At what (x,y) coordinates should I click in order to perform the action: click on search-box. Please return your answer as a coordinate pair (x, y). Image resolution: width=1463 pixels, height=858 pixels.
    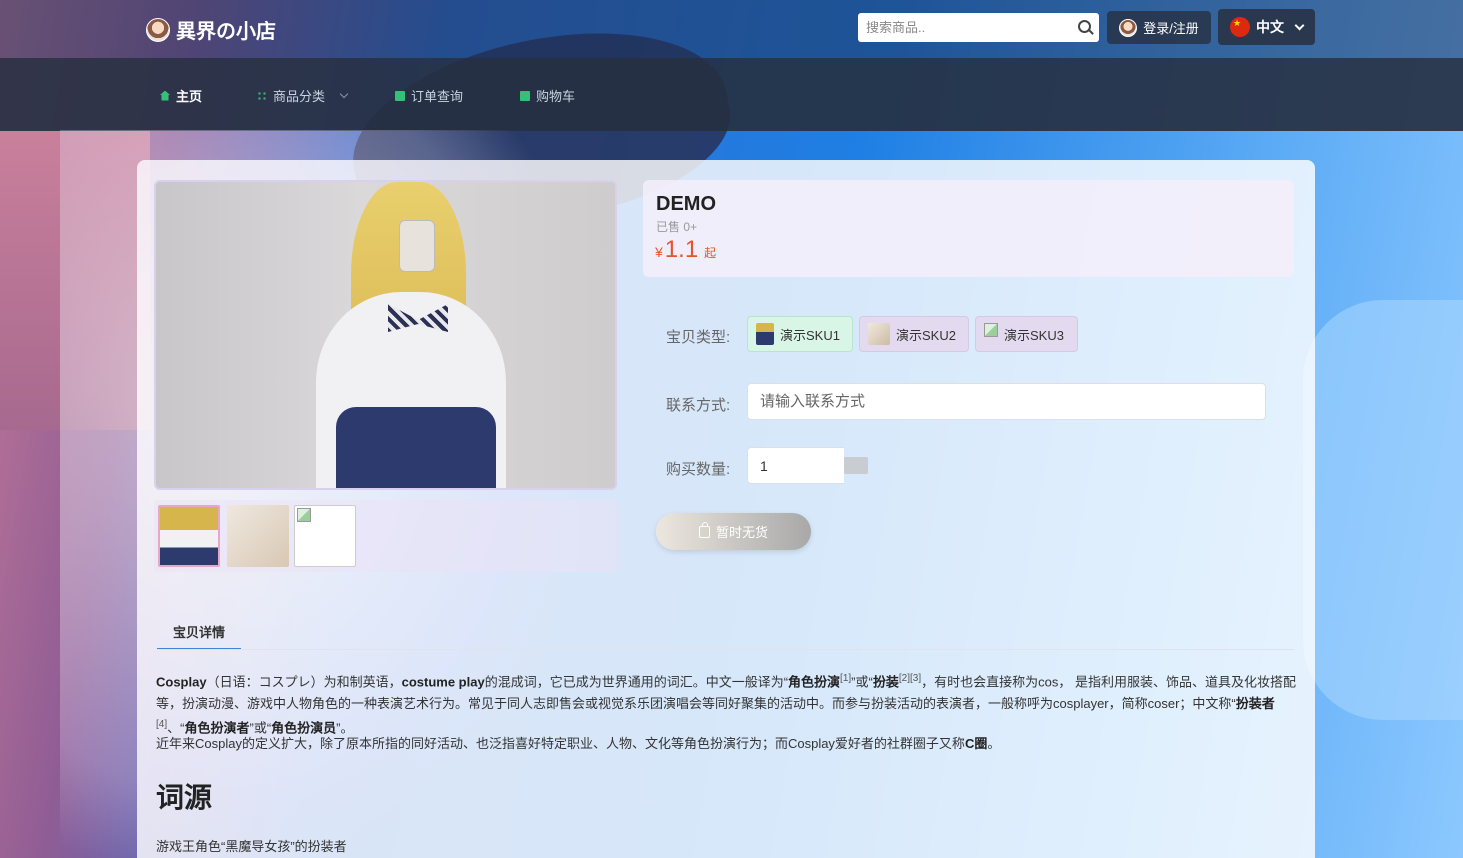
    Looking at the image, I should click on (978, 27).